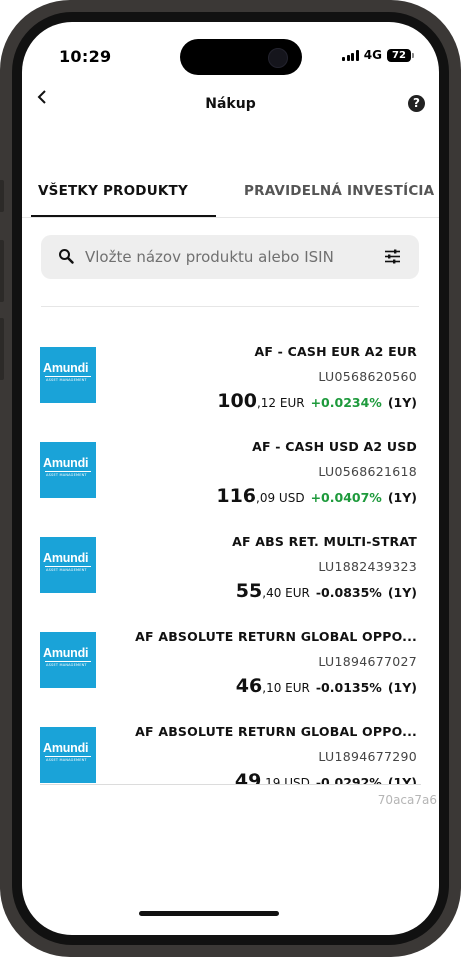  What do you see at coordinates (367, 471) in the screenshot?
I see `product-isin: LU0568621618` at bounding box center [367, 471].